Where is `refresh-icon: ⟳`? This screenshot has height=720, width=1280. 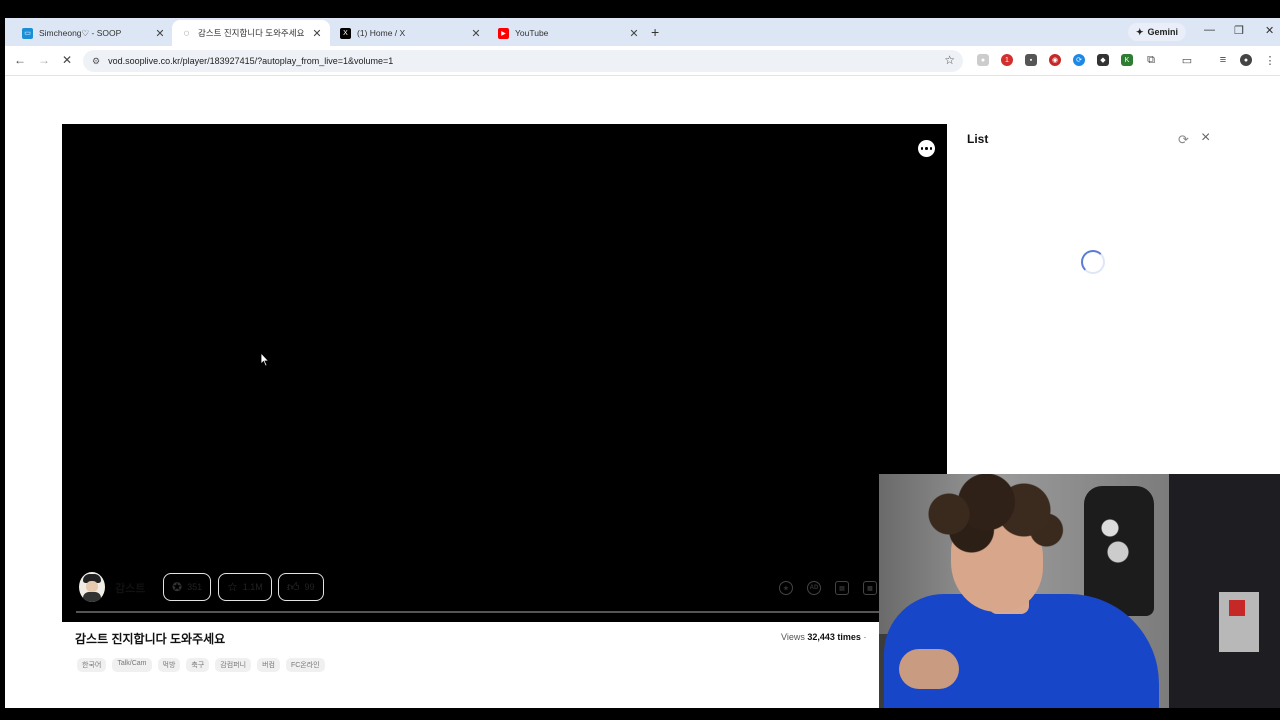
refresh-icon: ⟳ is located at coordinates (1183, 140).